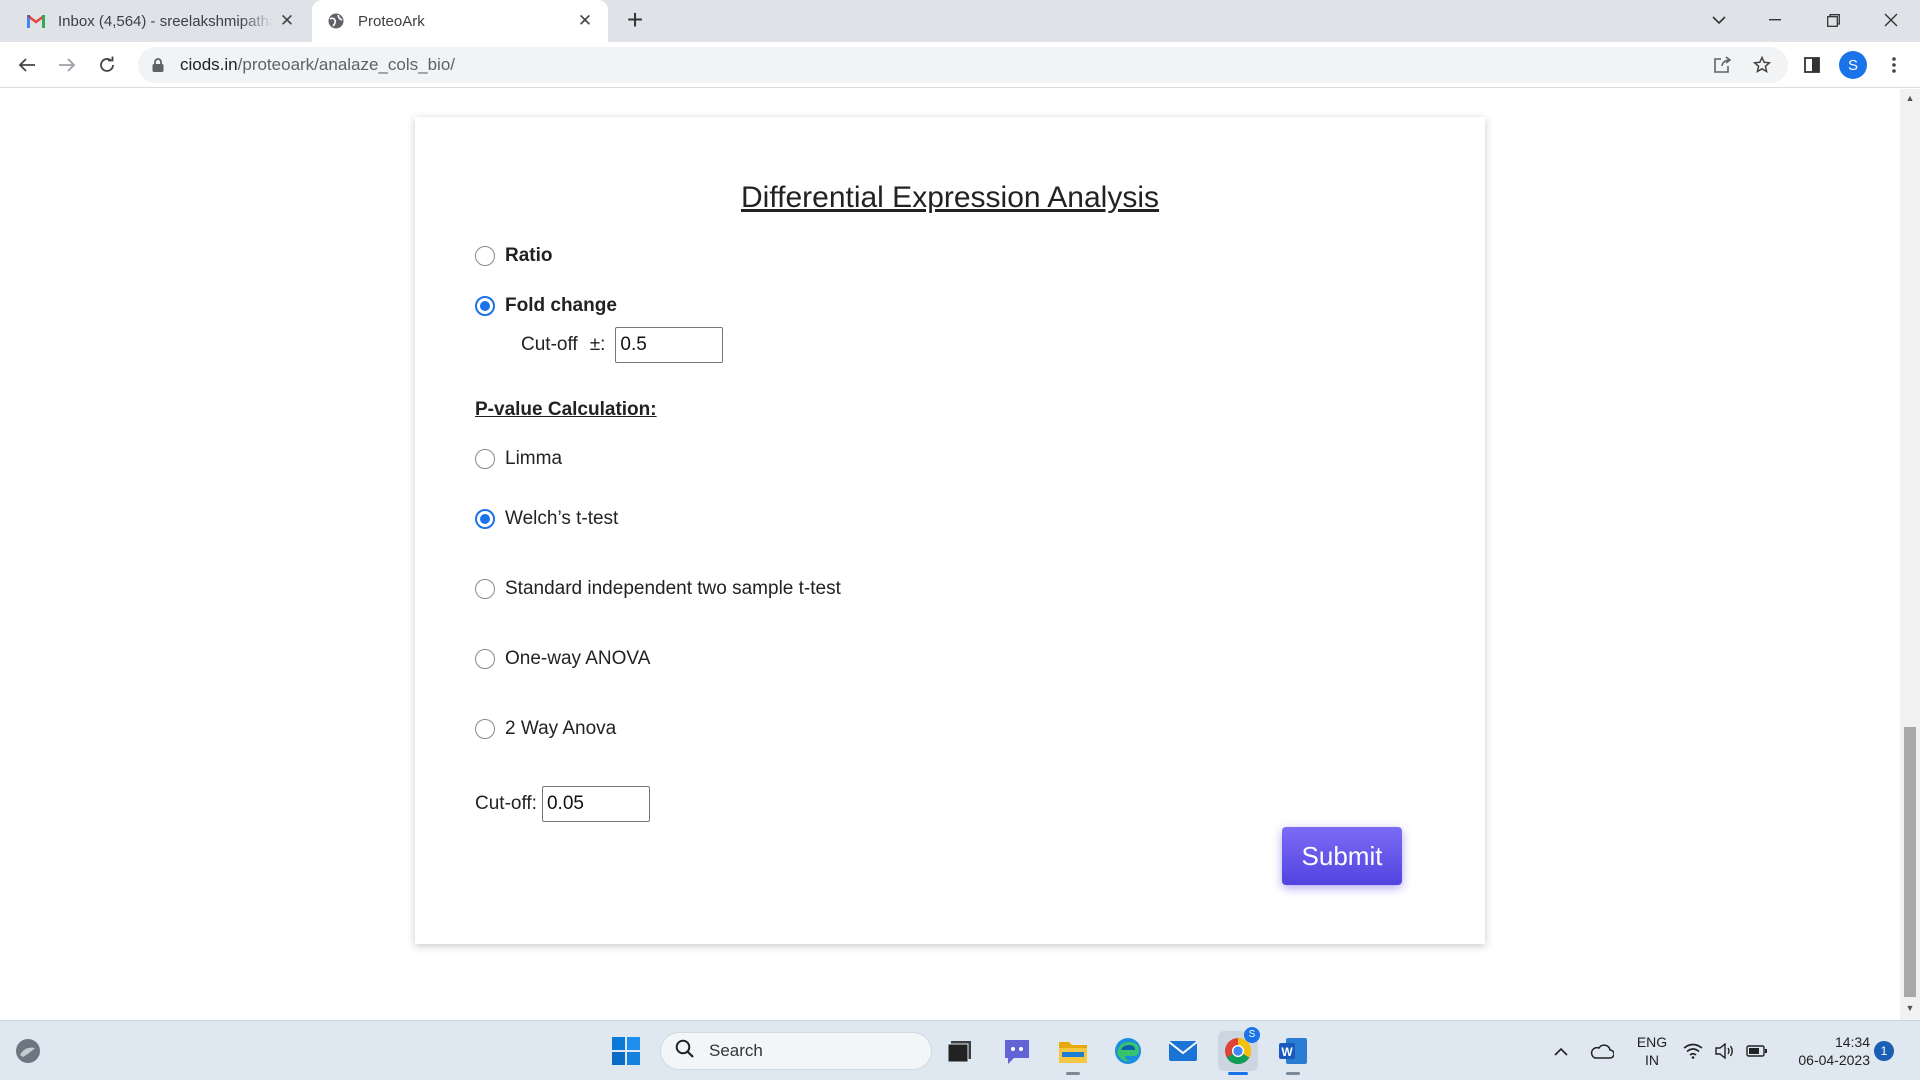 The image size is (1920, 1080). Describe the element at coordinates (1652, 1051) in the screenshot. I see `language-indicator: ENG IN` at that location.